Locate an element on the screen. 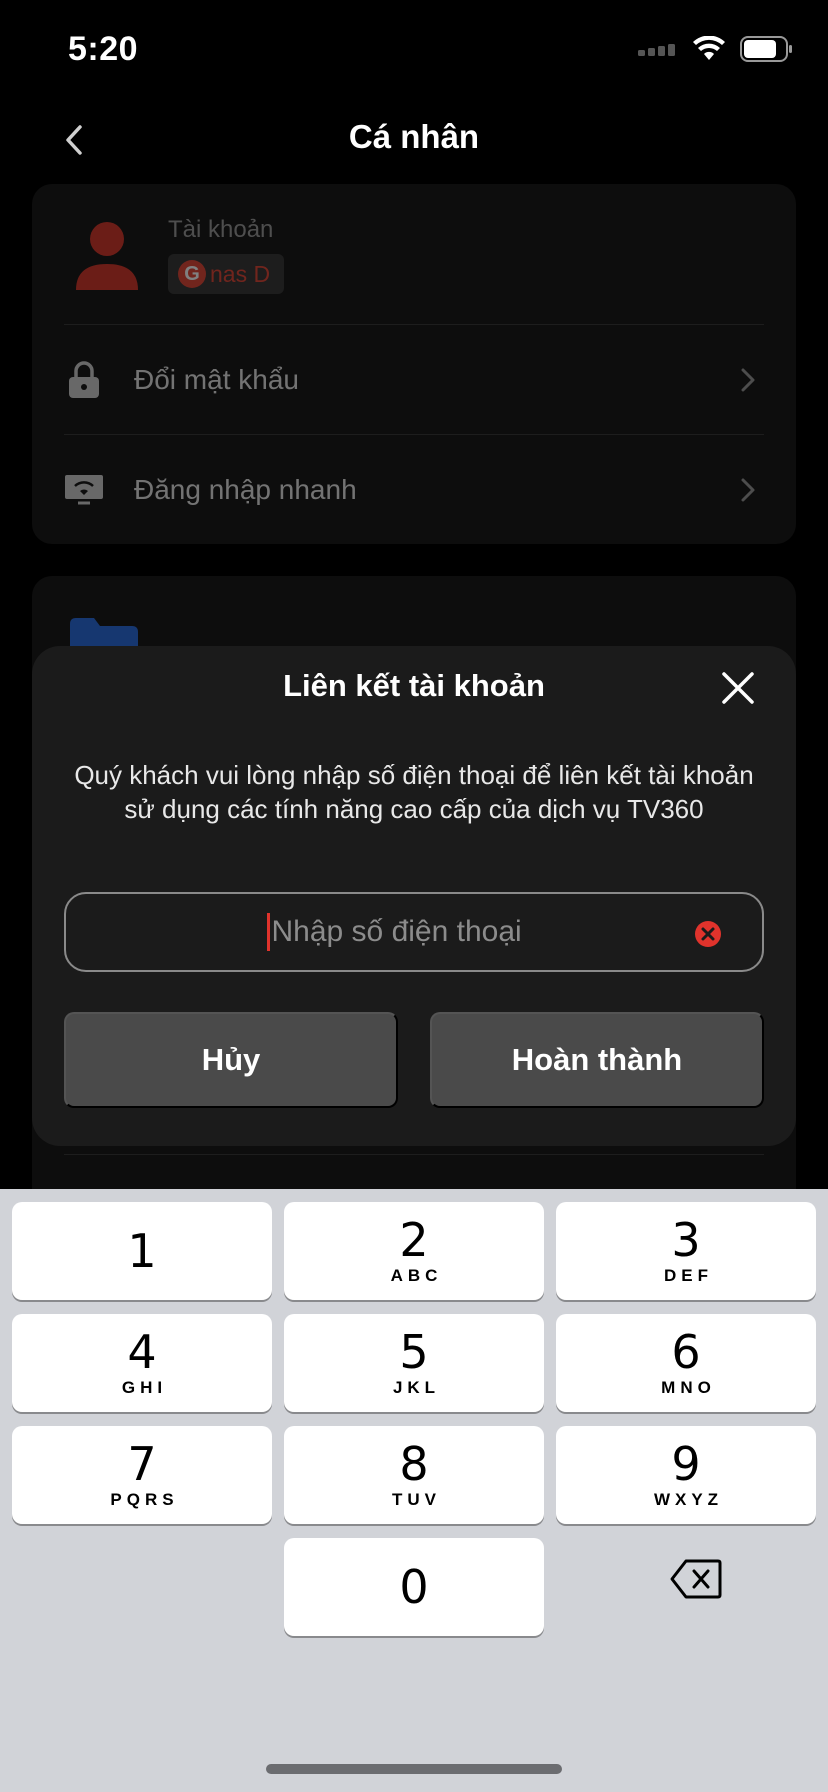 The width and height of the screenshot is (828, 1792). key-letters: GHI is located at coordinates (144, 1387).